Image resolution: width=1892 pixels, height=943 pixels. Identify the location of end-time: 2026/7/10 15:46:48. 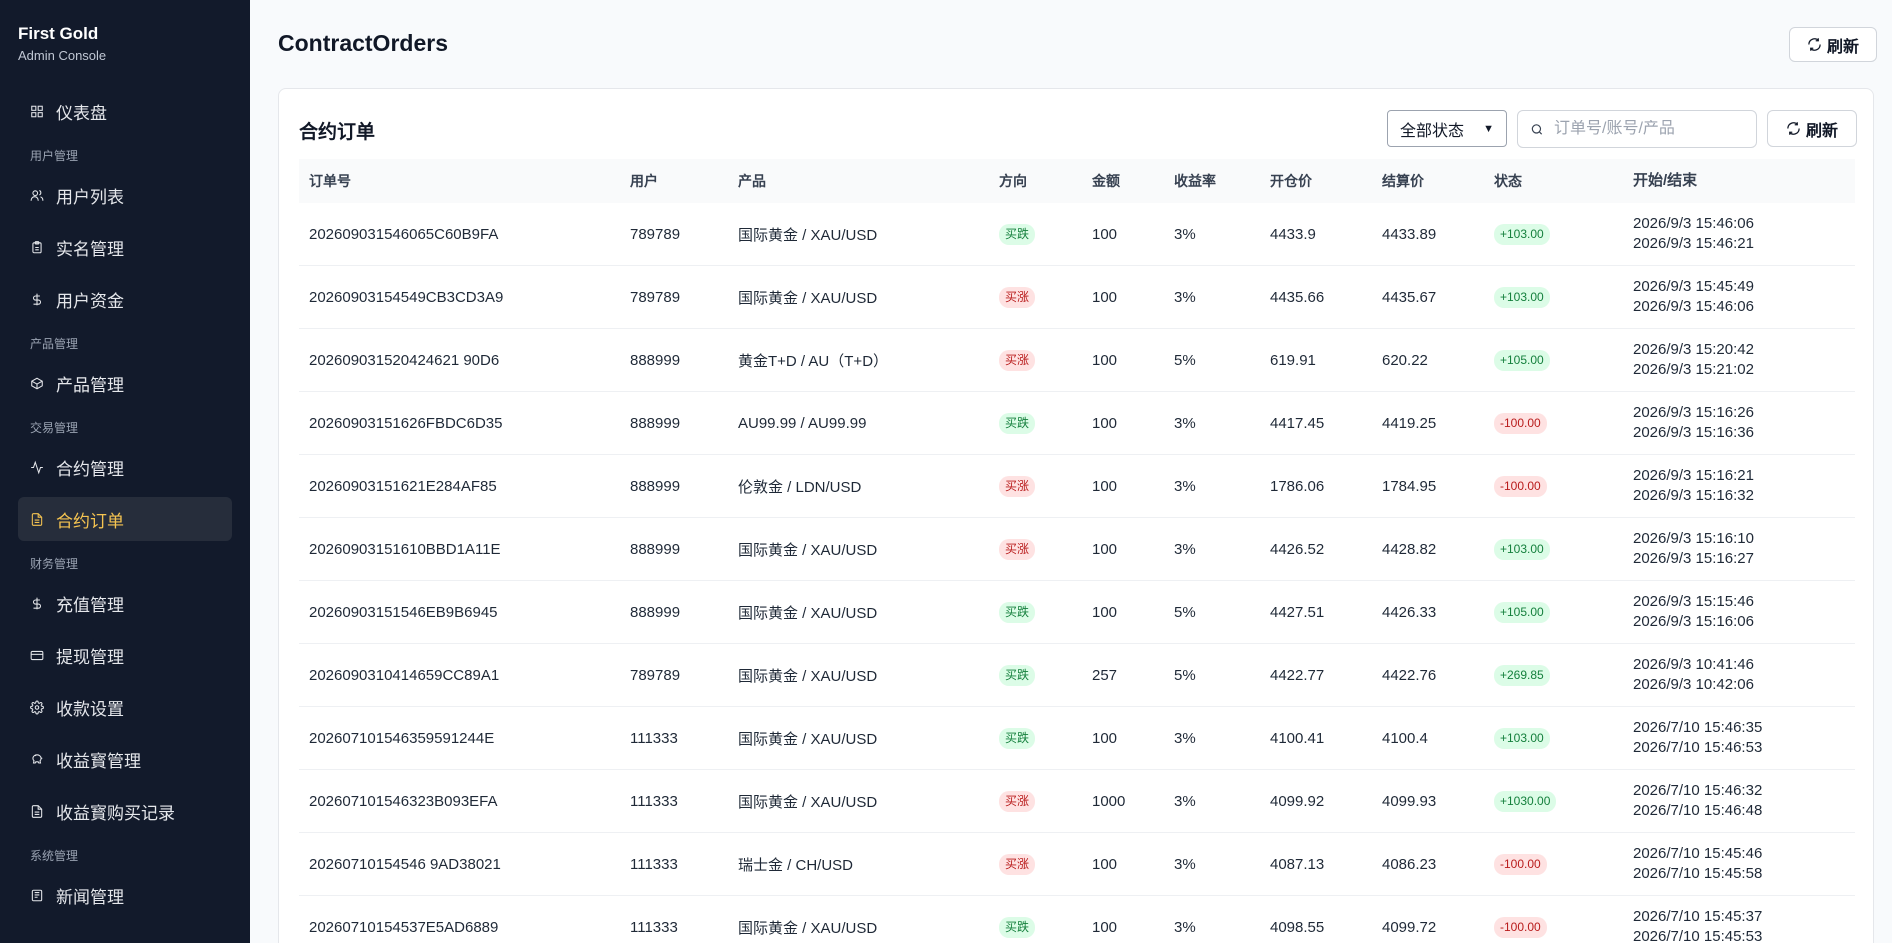
(1698, 810).